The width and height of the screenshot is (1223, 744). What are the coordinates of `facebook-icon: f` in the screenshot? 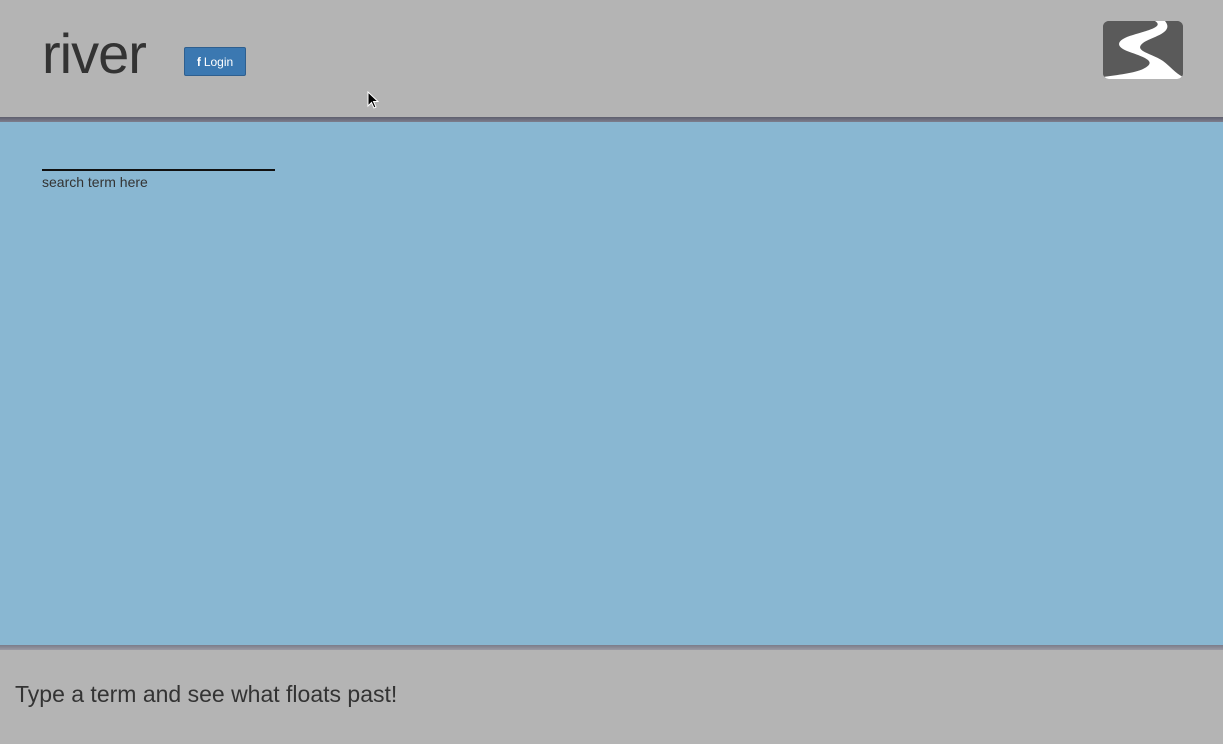 It's located at (198, 61).